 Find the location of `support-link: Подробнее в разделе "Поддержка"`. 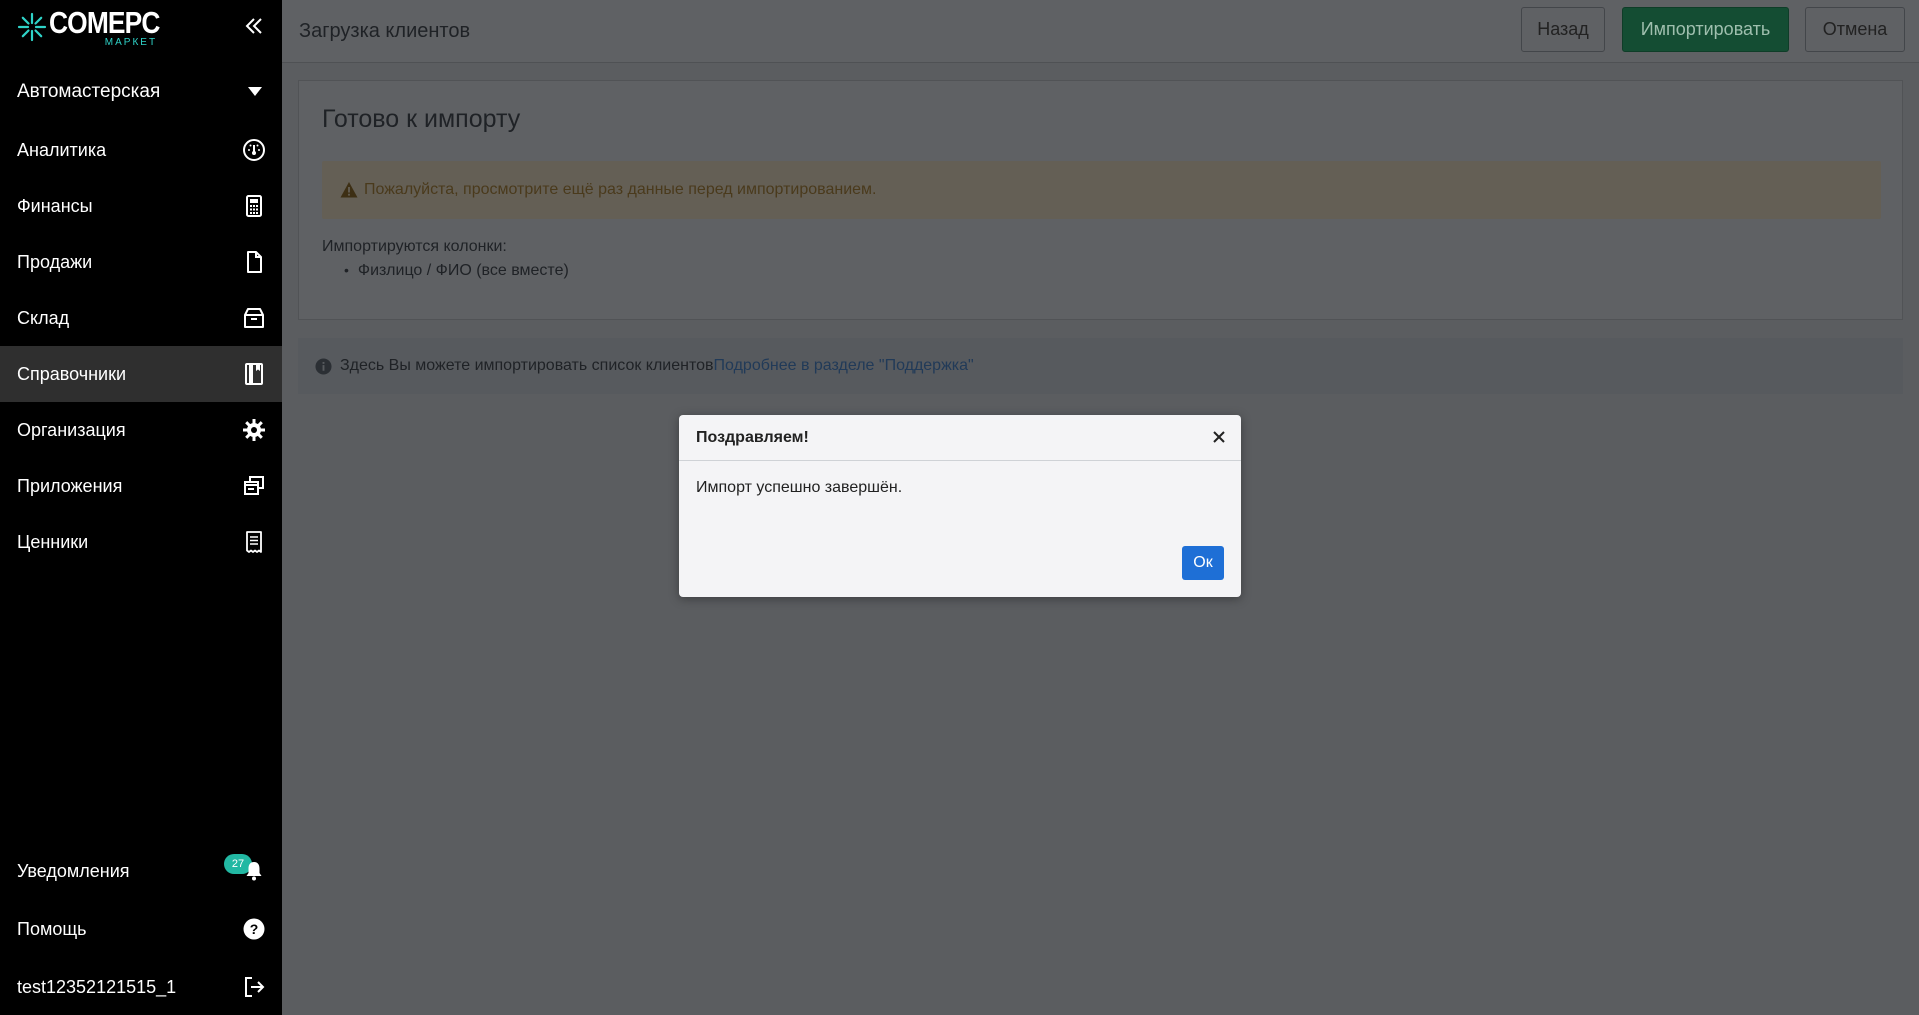

support-link: Подробнее в разделе "Поддержка" is located at coordinates (844, 366).